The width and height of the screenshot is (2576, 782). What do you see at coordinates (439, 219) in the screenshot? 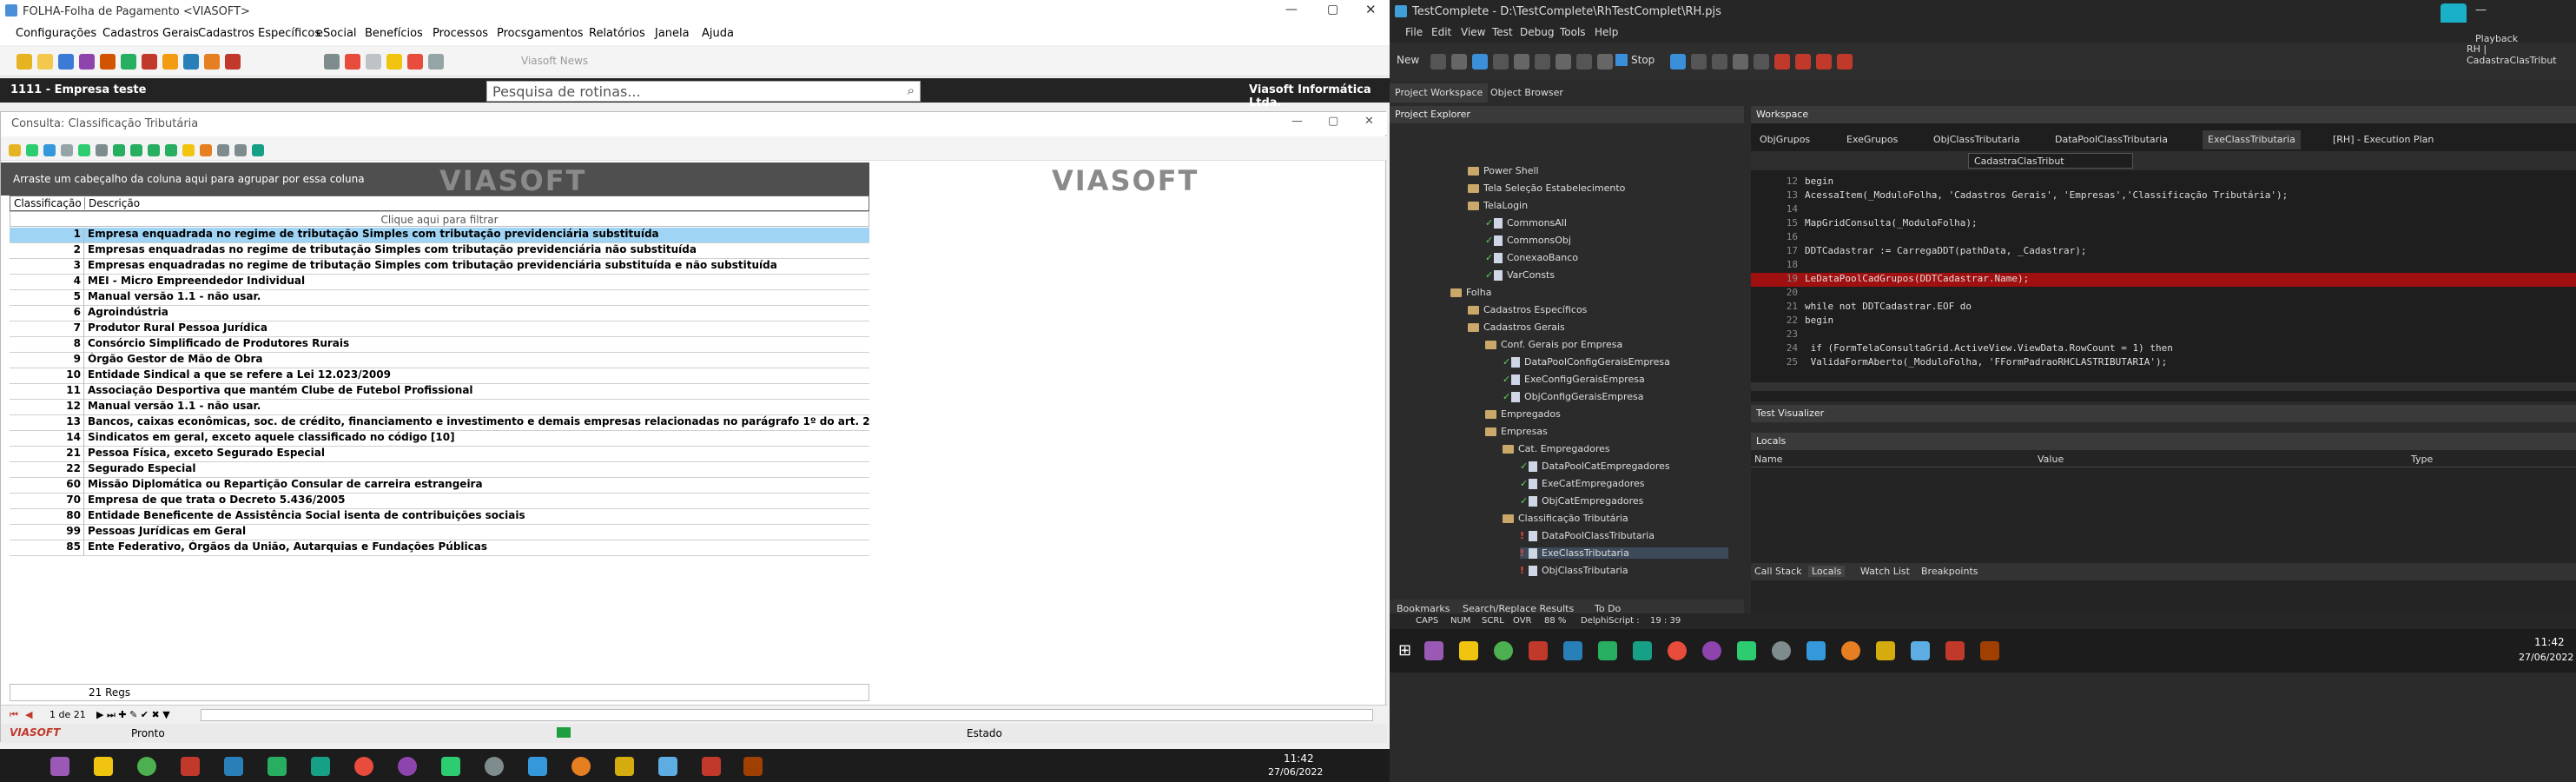
I see `filter-row: Clique aqui para filtrar` at bounding box center [439, 219].